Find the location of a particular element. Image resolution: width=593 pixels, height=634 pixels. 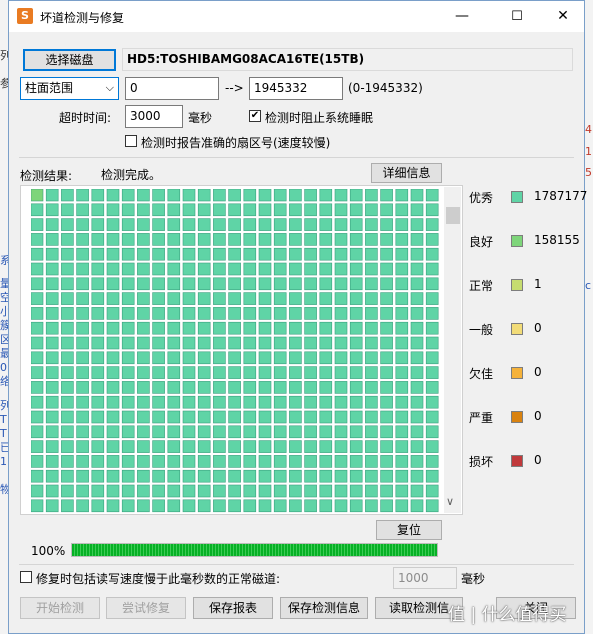

save-scan-info-button: 保存检测信息 is located at coordinates (324, 608).